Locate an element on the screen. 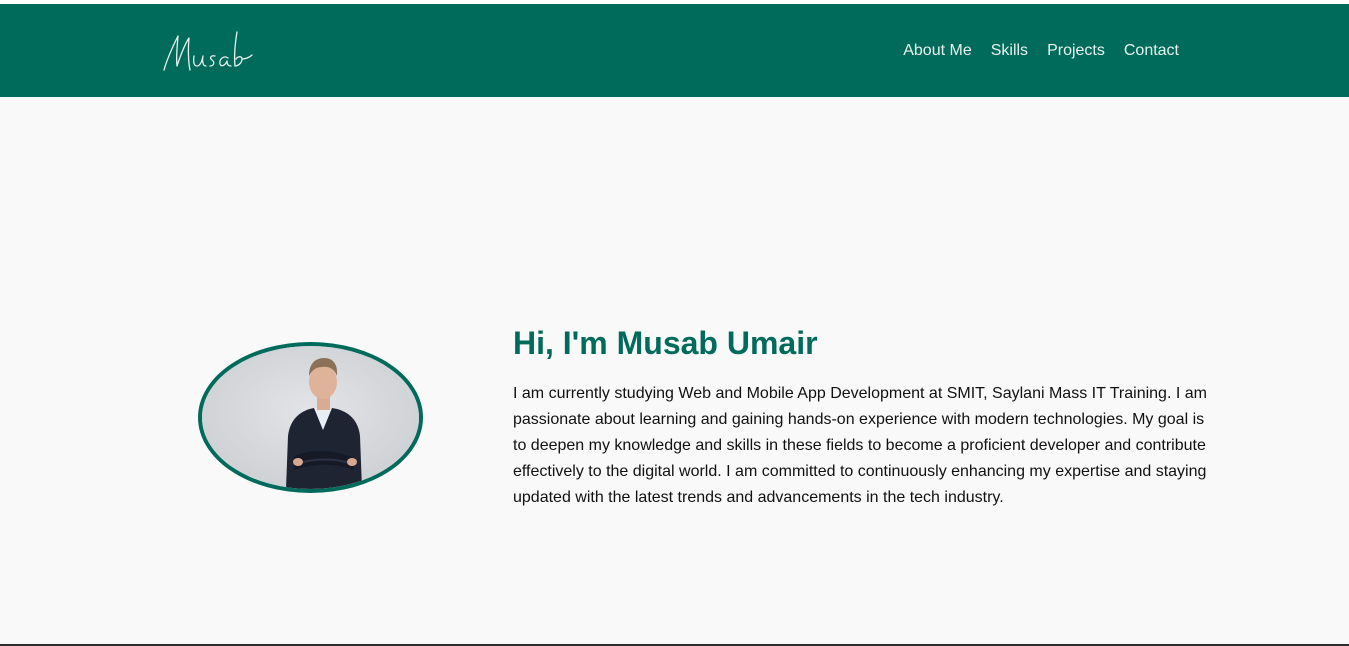  profile-photo-image is located at coordinates (310, 417).